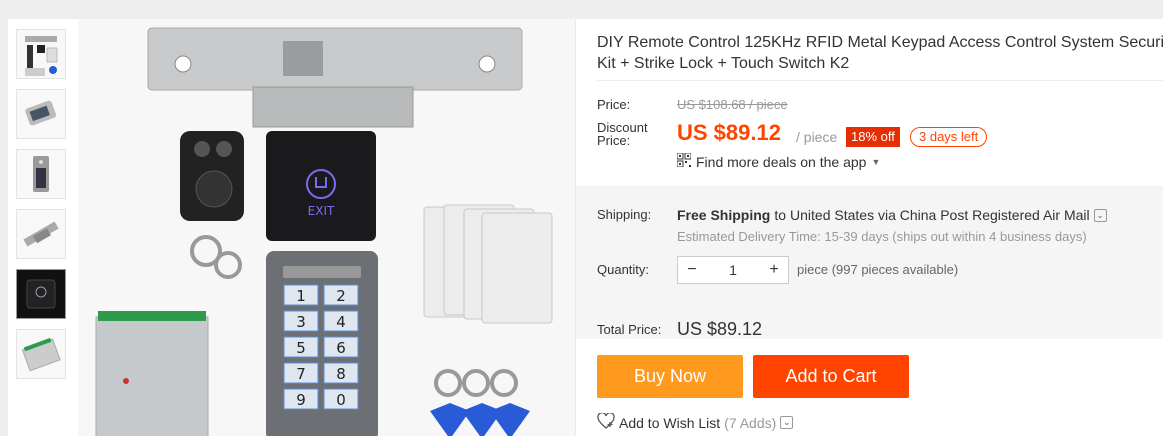  What do you see at coordinates (692, 270) in the screenshot?
I see `decrease-quantity-button: −` at bounding box center [692, 270].